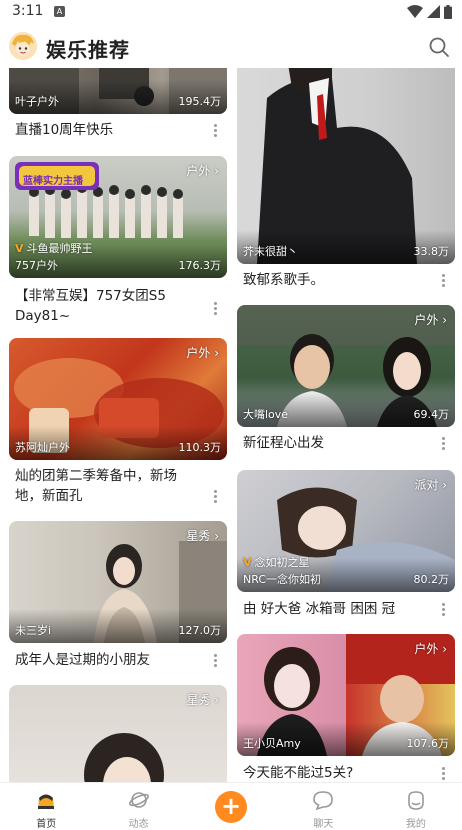 The width and height of the screenshot is (462, 830). What do you see at coordinates (346, 366) in the screenshot?
I see `live-thumbnail: 户外 › 大嘴love 69.4万` at bounding box center [346, 366].